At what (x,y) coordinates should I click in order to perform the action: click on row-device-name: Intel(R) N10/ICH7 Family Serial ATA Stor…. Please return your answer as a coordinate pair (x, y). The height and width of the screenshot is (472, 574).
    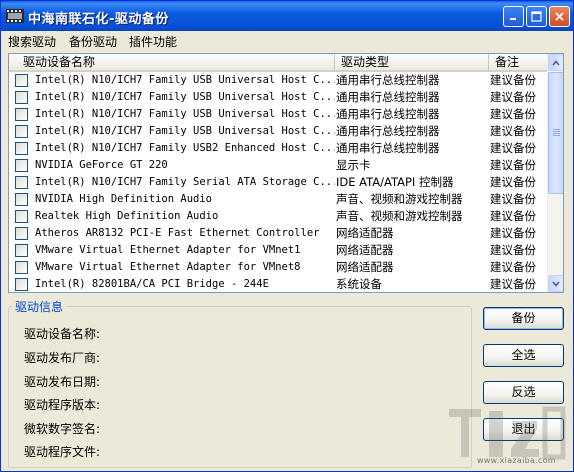
    Looking at the image, I should click on (185, 182).